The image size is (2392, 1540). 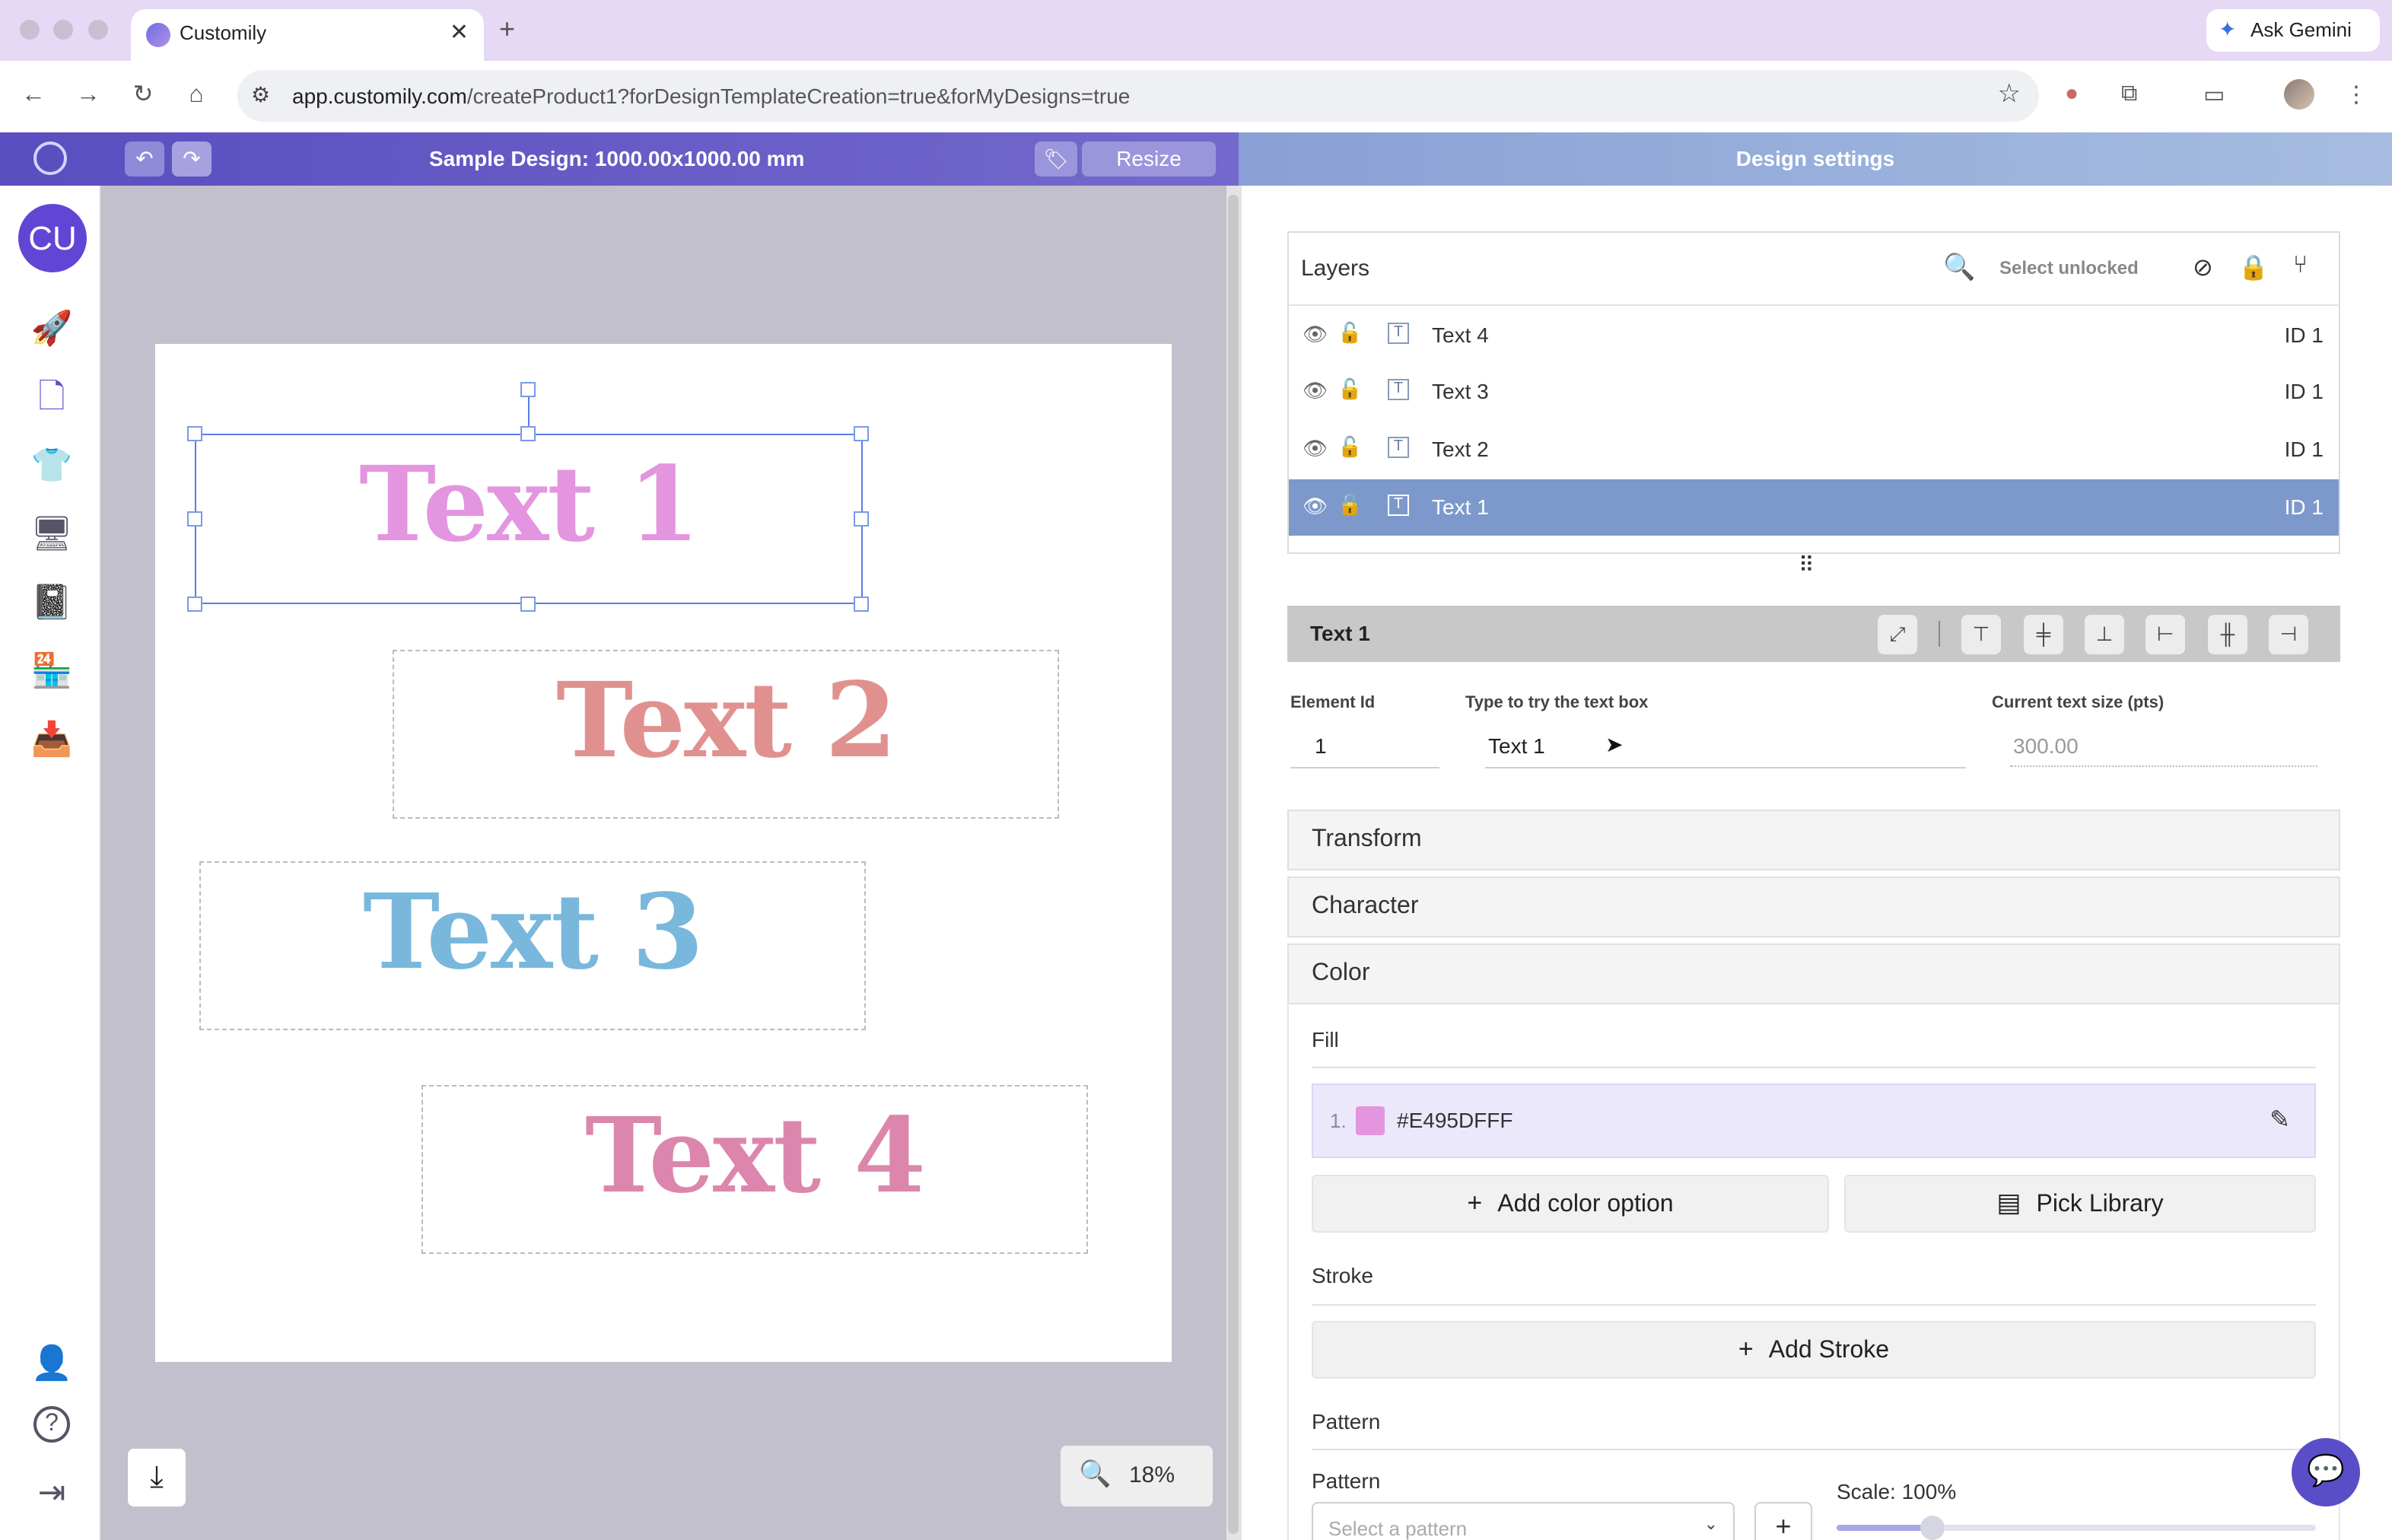 I want to click on new-tab-button: +, so click(x=507, y=30).